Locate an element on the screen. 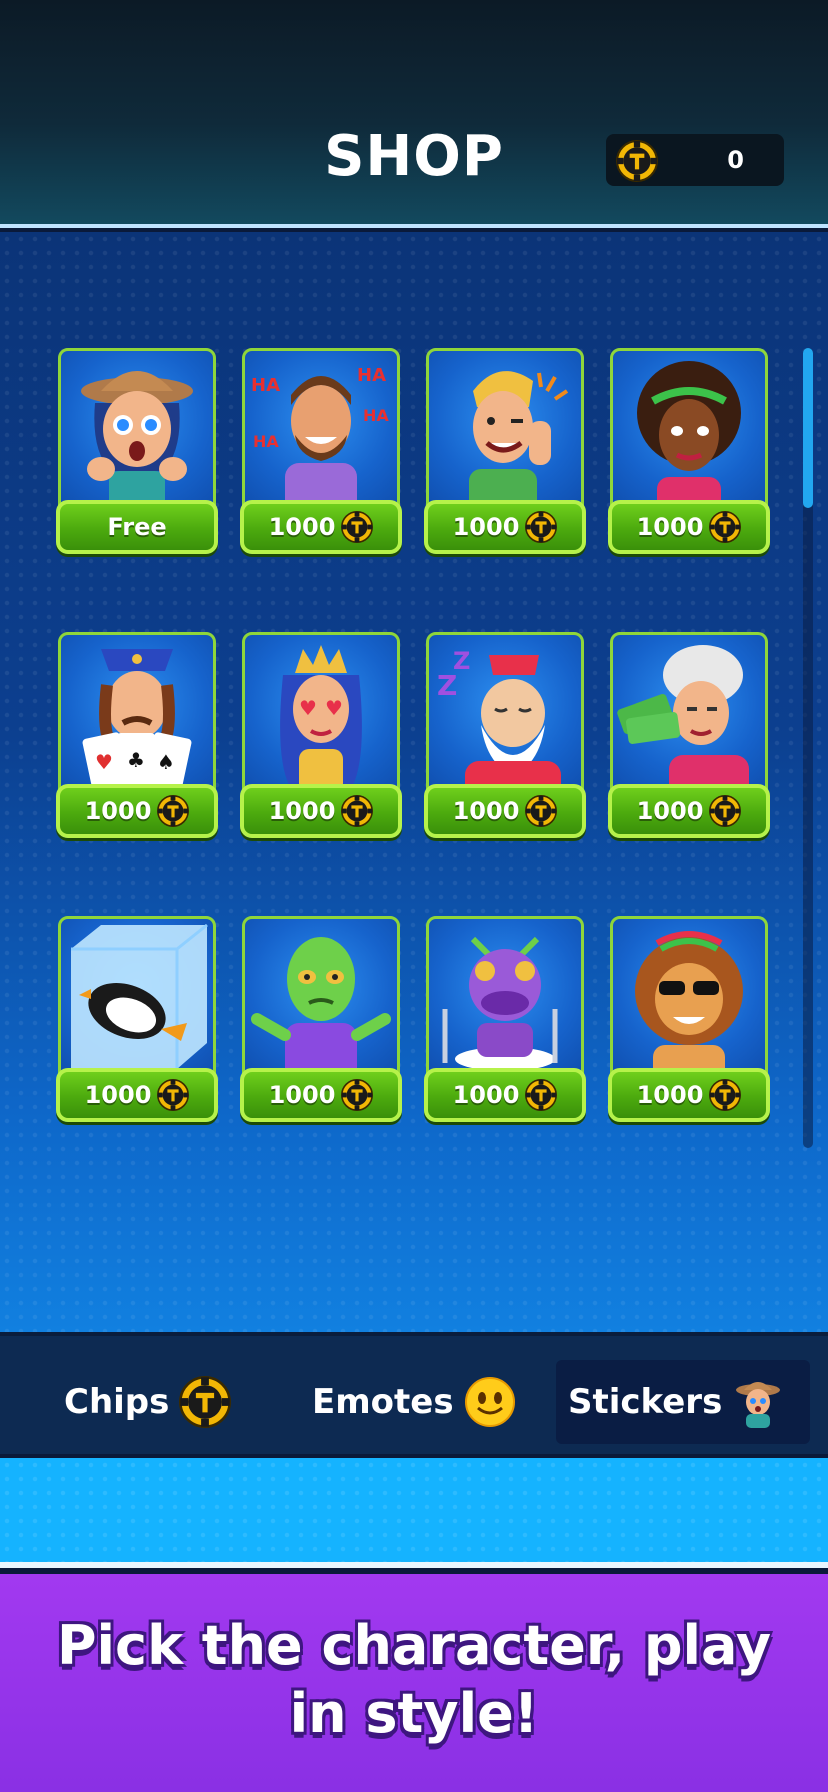 The image size is (828, 1792). scroll-thumb is located at coordinates (808, 428).